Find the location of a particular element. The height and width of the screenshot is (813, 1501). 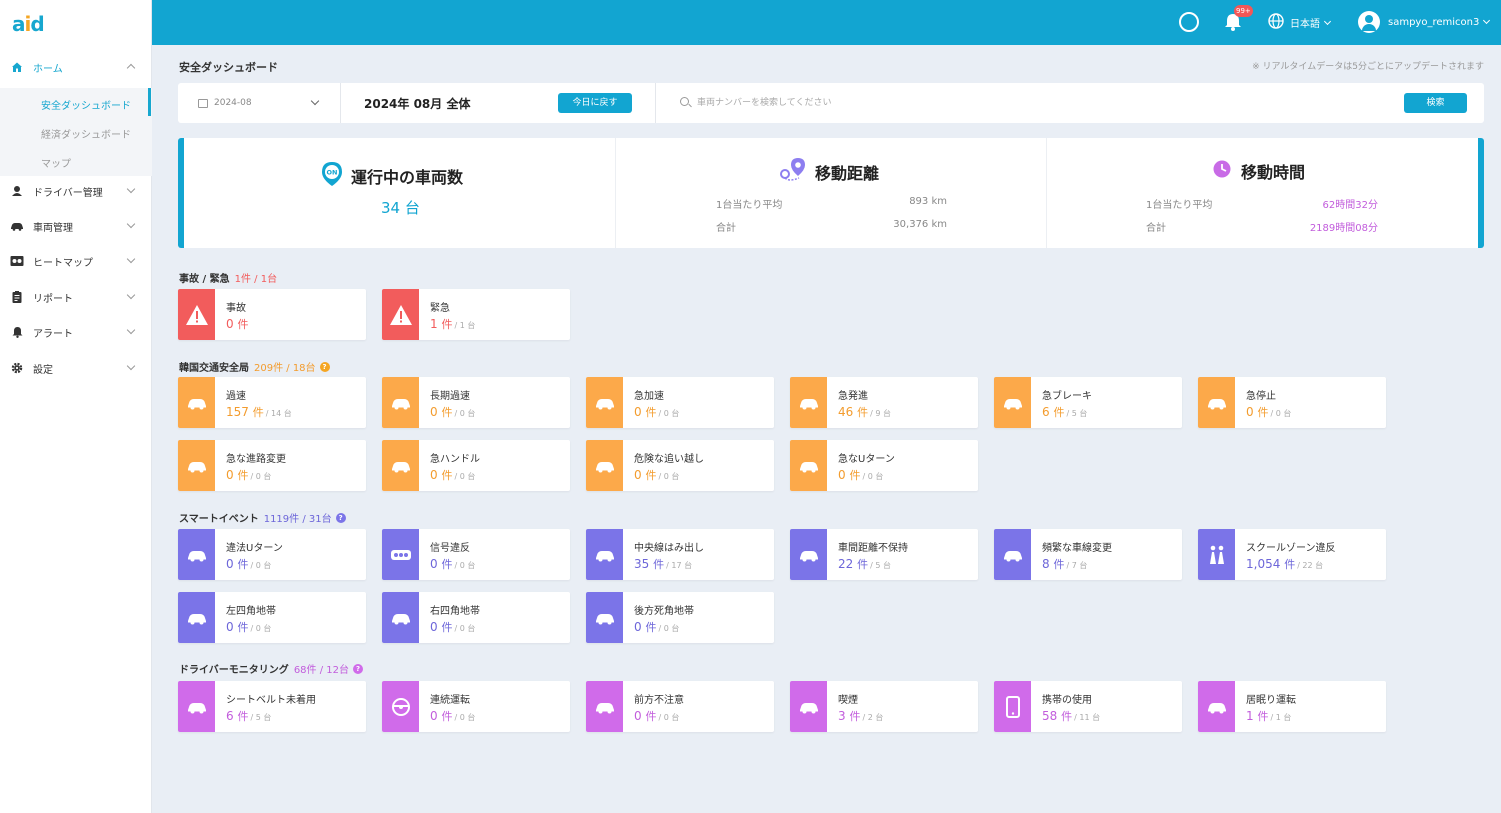

date-picker: 2024-08 is located at coordinates (259, 103).